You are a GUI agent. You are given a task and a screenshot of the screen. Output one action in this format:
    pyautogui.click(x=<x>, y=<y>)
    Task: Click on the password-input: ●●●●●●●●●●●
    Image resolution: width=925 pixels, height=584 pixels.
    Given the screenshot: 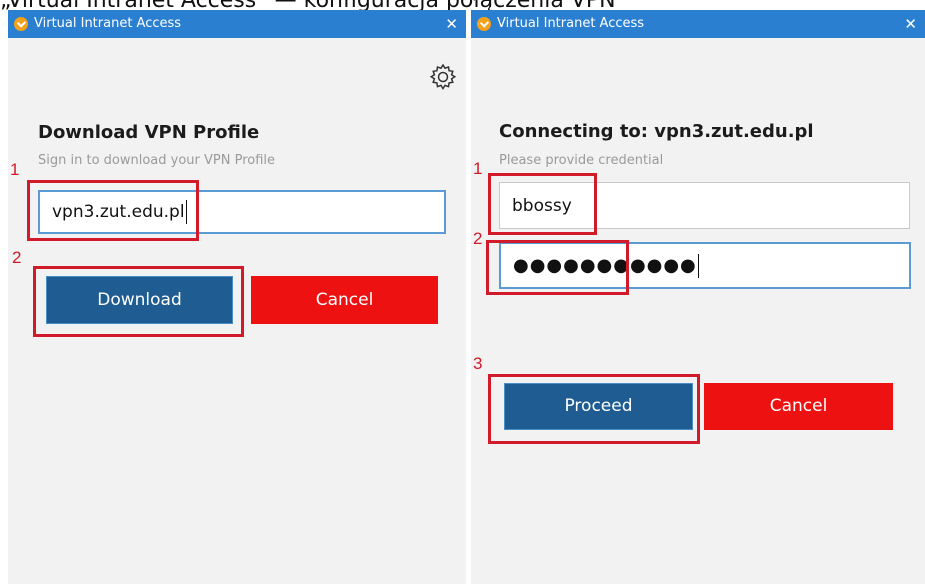 What is the action you would take?
    pyautogui.click(x=705, y=265)
    